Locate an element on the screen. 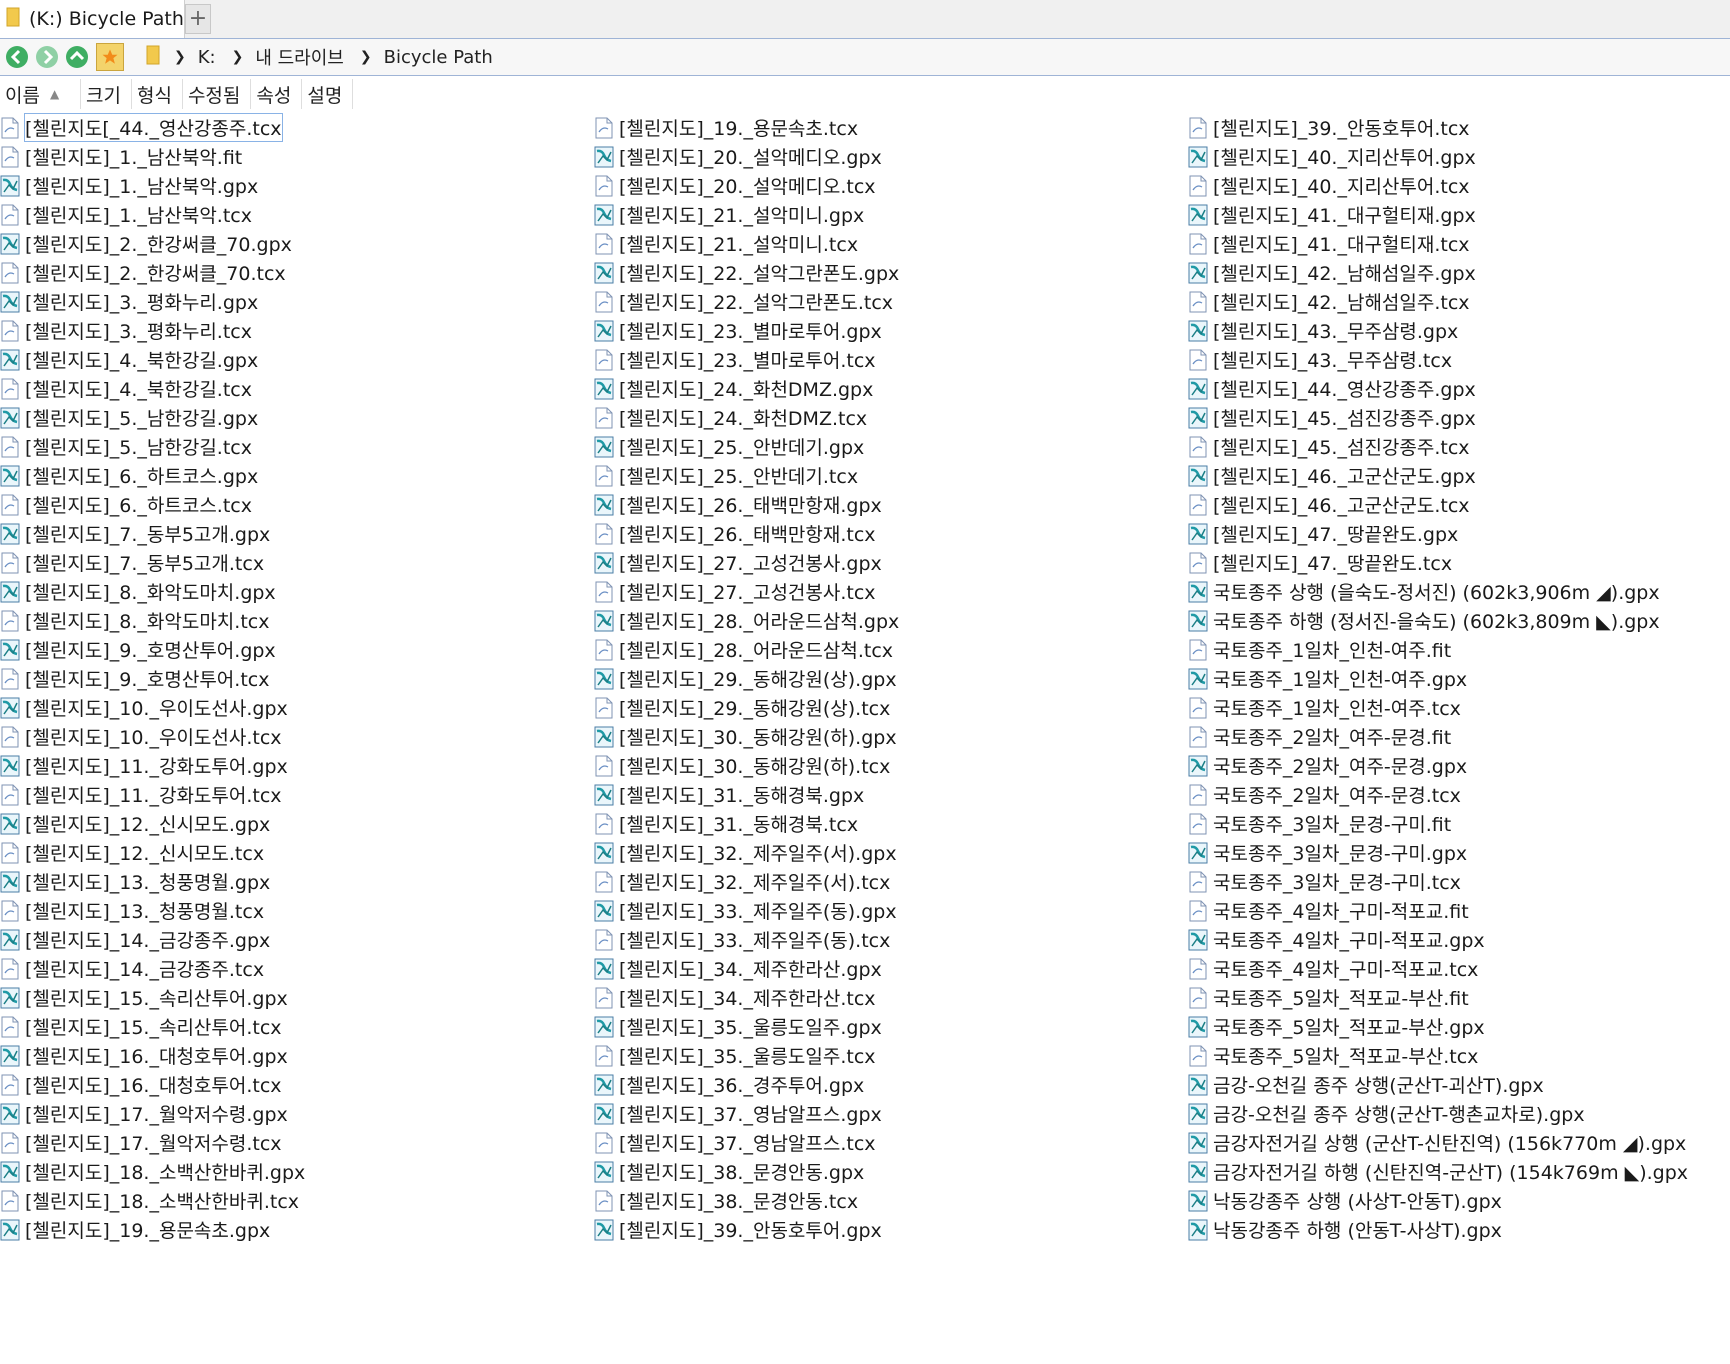  file-item: 국토종주_5일차_적포교-부산.tcx is located at coordinates (1438, 1055).